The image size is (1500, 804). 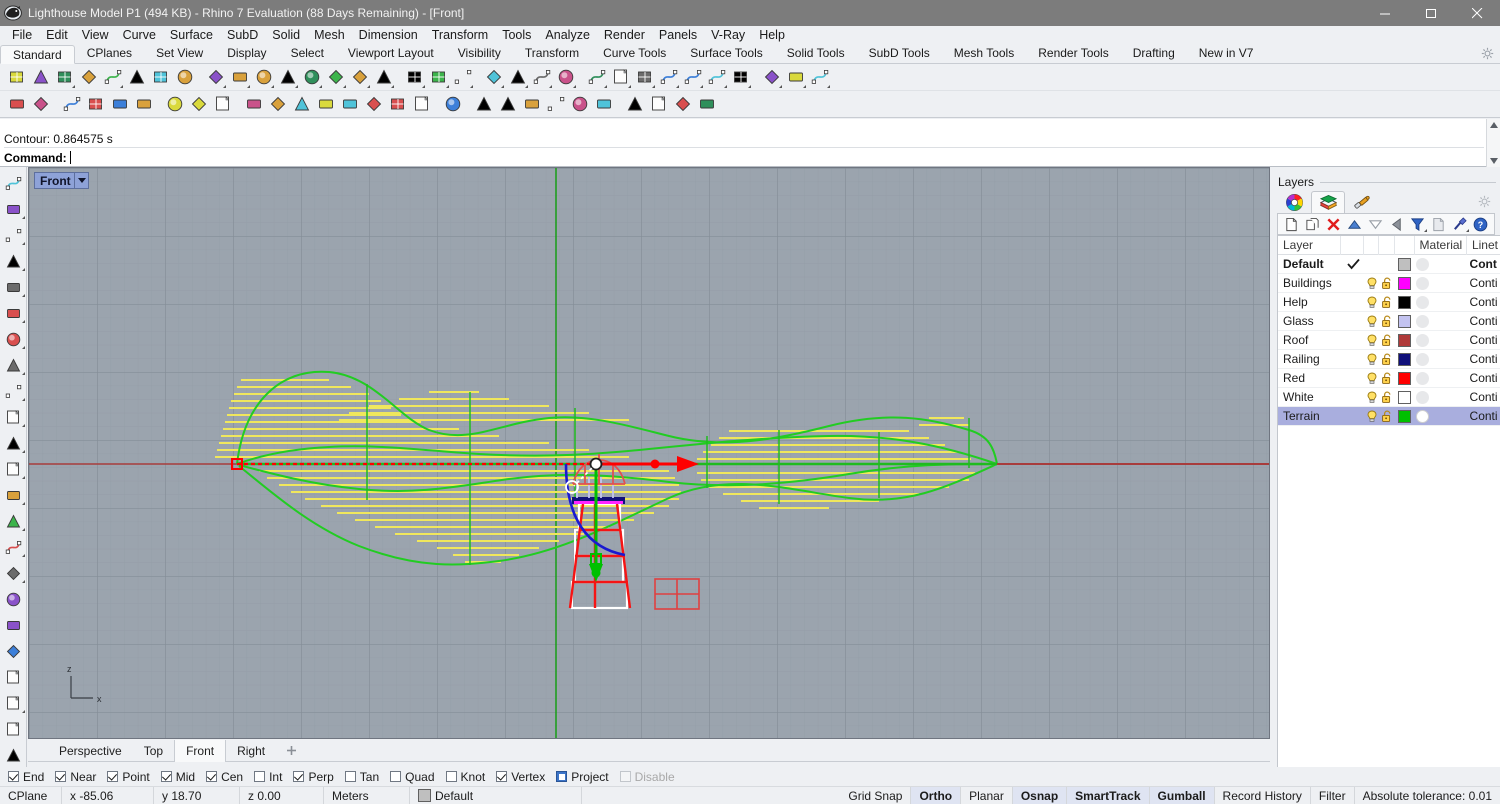 What do you see at coordinates (1489, 204) in the screenshot?
I see `panel-settings-icon` at bounding box center [1489, 204].